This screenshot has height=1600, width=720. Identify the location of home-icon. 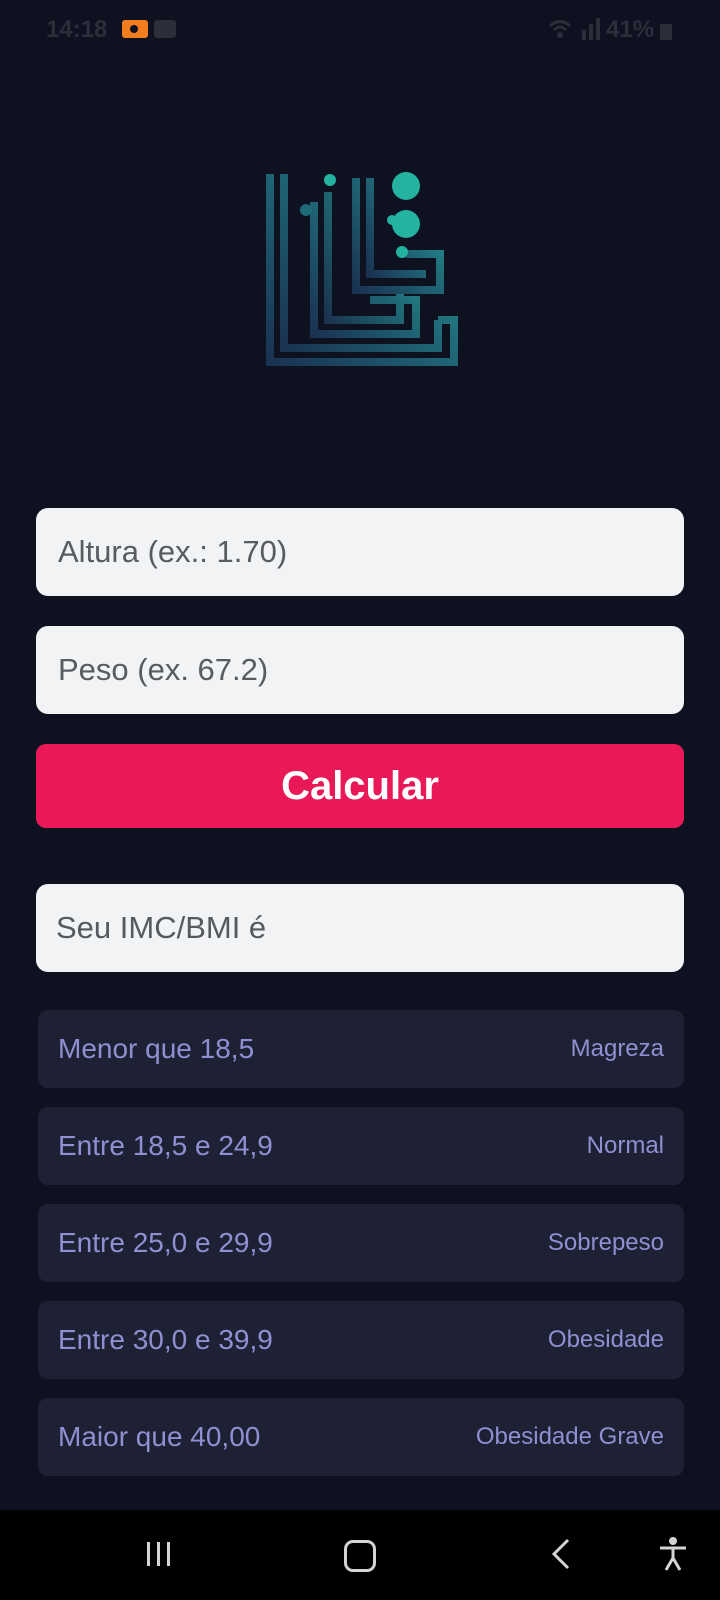
(360, 1556).